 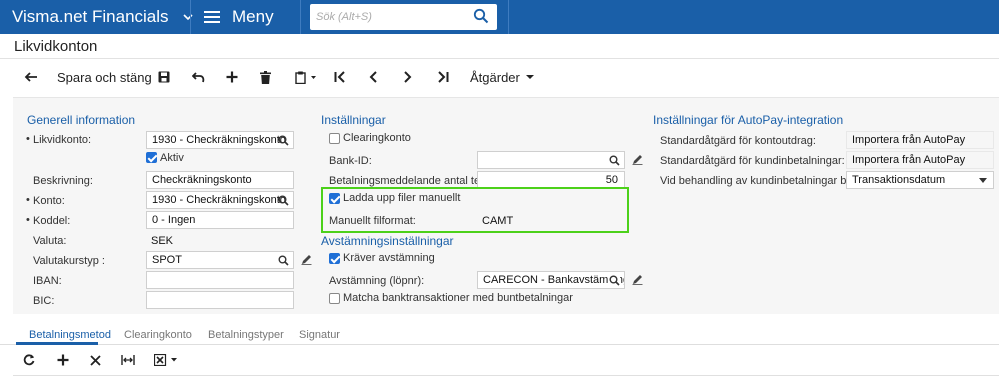 I want to click on chevron-left-icon, so click(x=373, y=77).